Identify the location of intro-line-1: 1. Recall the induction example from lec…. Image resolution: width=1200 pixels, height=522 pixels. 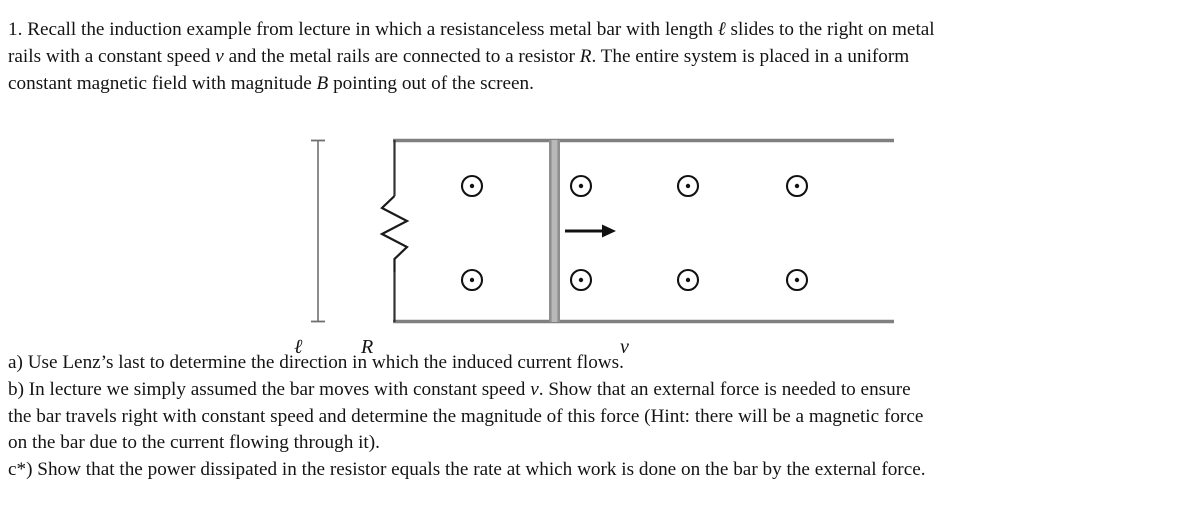
(471, 28).